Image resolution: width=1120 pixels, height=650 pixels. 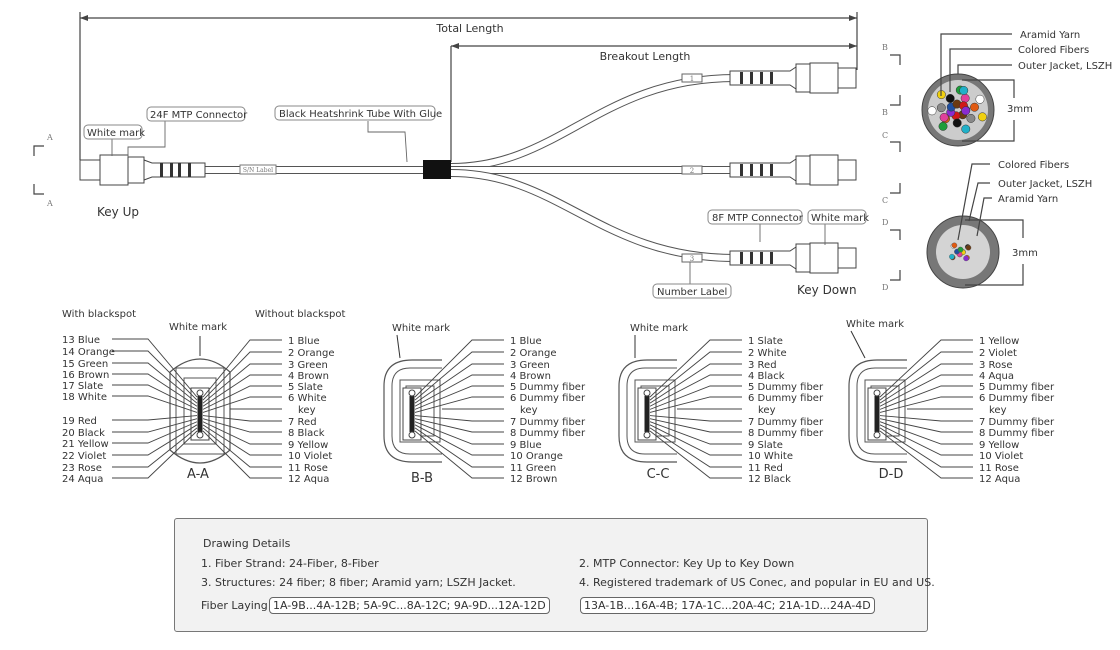 What do you see at coordinates (79, 421) in the screenshot?
I see `fiber-label: 19 Red` at bounding box center [79, 421].